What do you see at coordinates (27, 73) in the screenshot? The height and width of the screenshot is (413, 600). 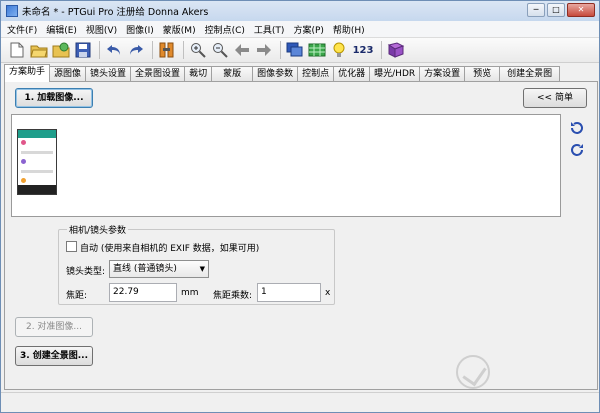 I see `tab-project-assistant: 方案助手` at bounding box center [27, 73].